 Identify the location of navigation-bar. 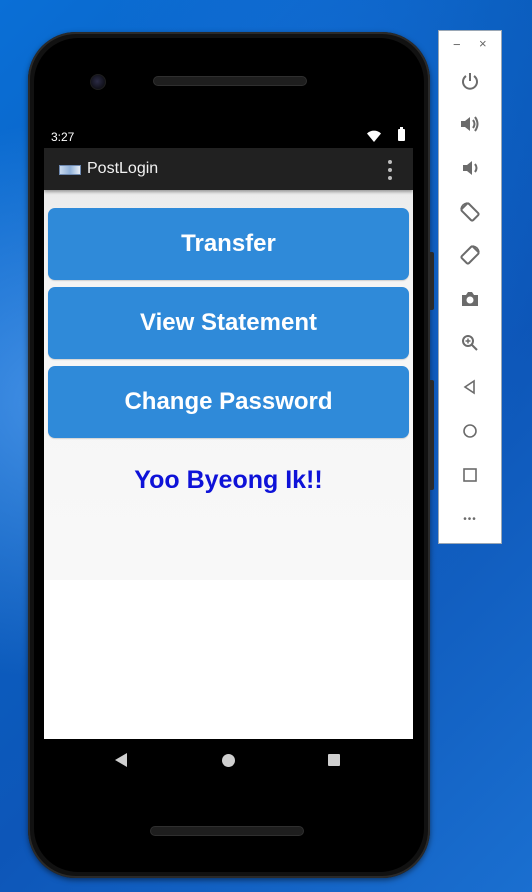
(228, 761).